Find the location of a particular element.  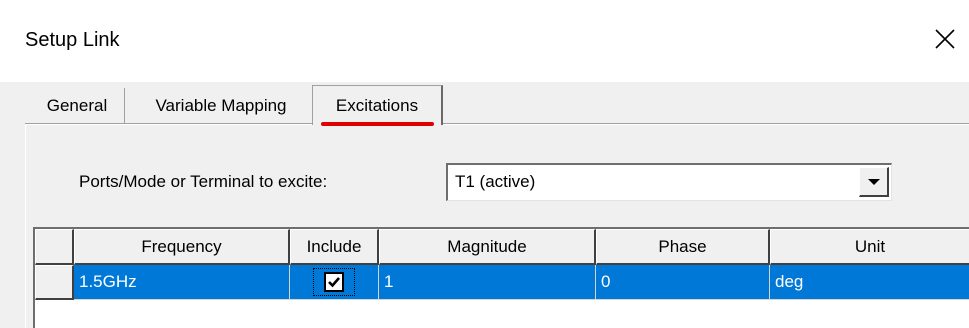

unit-value: deg is located at coordinates (789, 281).